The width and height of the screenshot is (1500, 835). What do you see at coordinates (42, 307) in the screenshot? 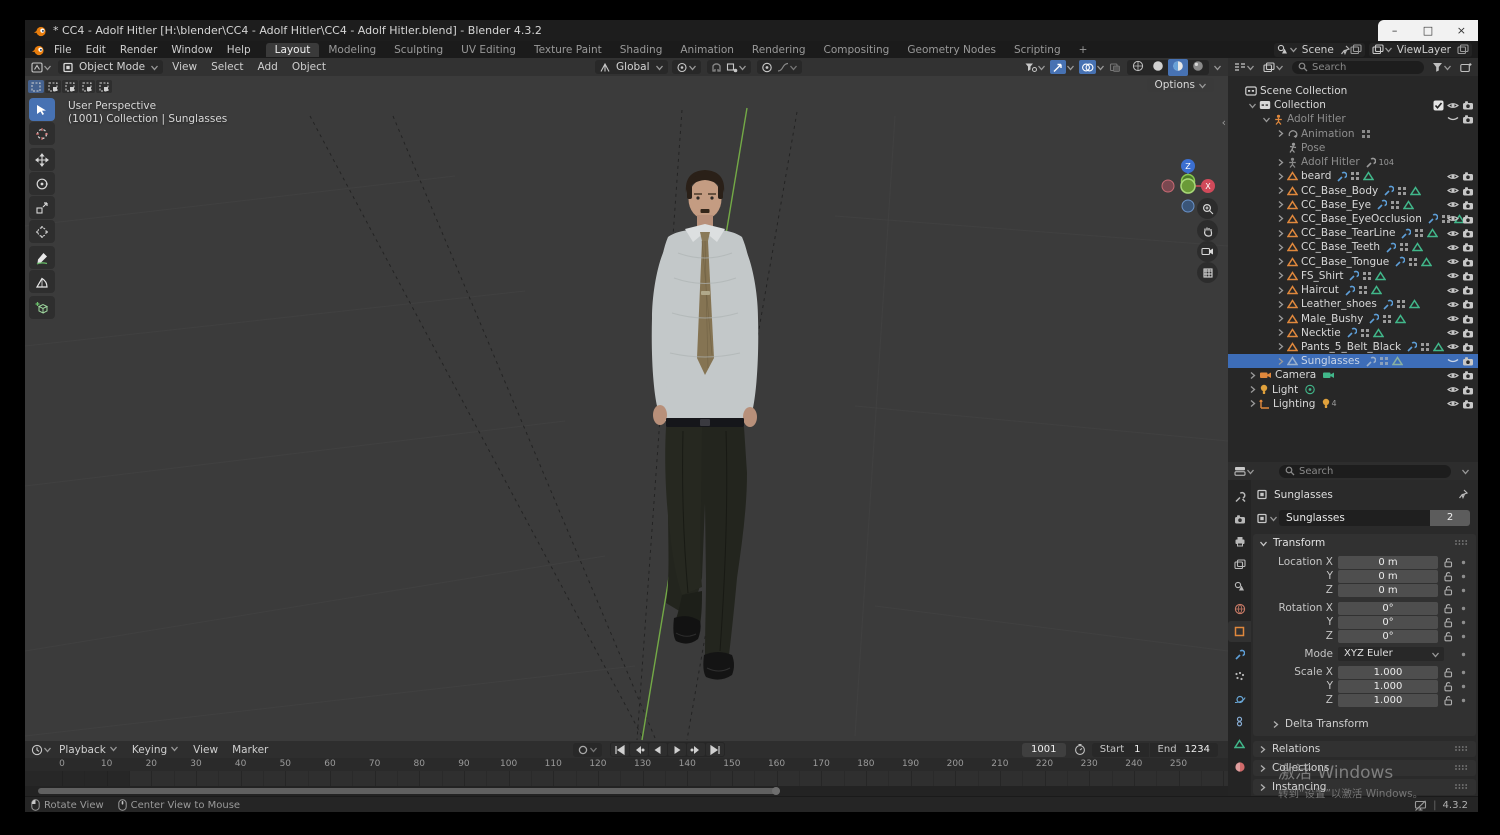
I see `tool-add-cube` at bounding box center [42, 307].